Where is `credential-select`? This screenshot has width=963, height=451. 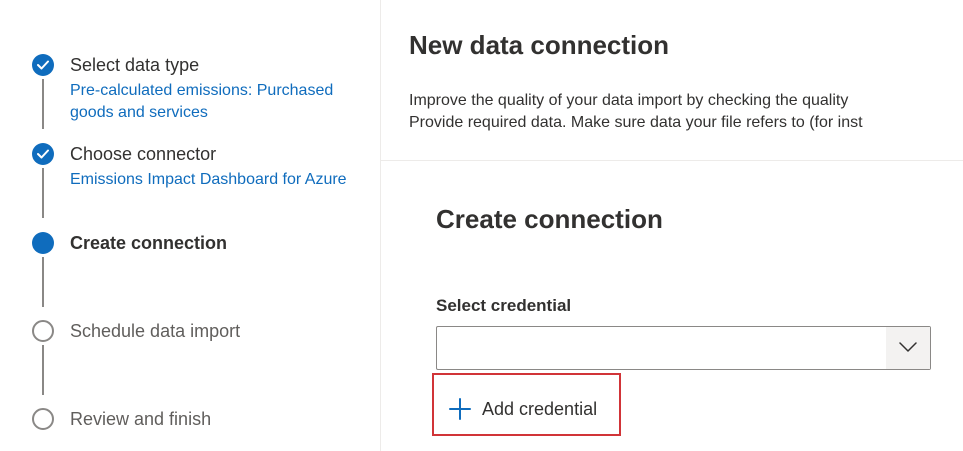 credential-select is located at coordinates (683, 348).